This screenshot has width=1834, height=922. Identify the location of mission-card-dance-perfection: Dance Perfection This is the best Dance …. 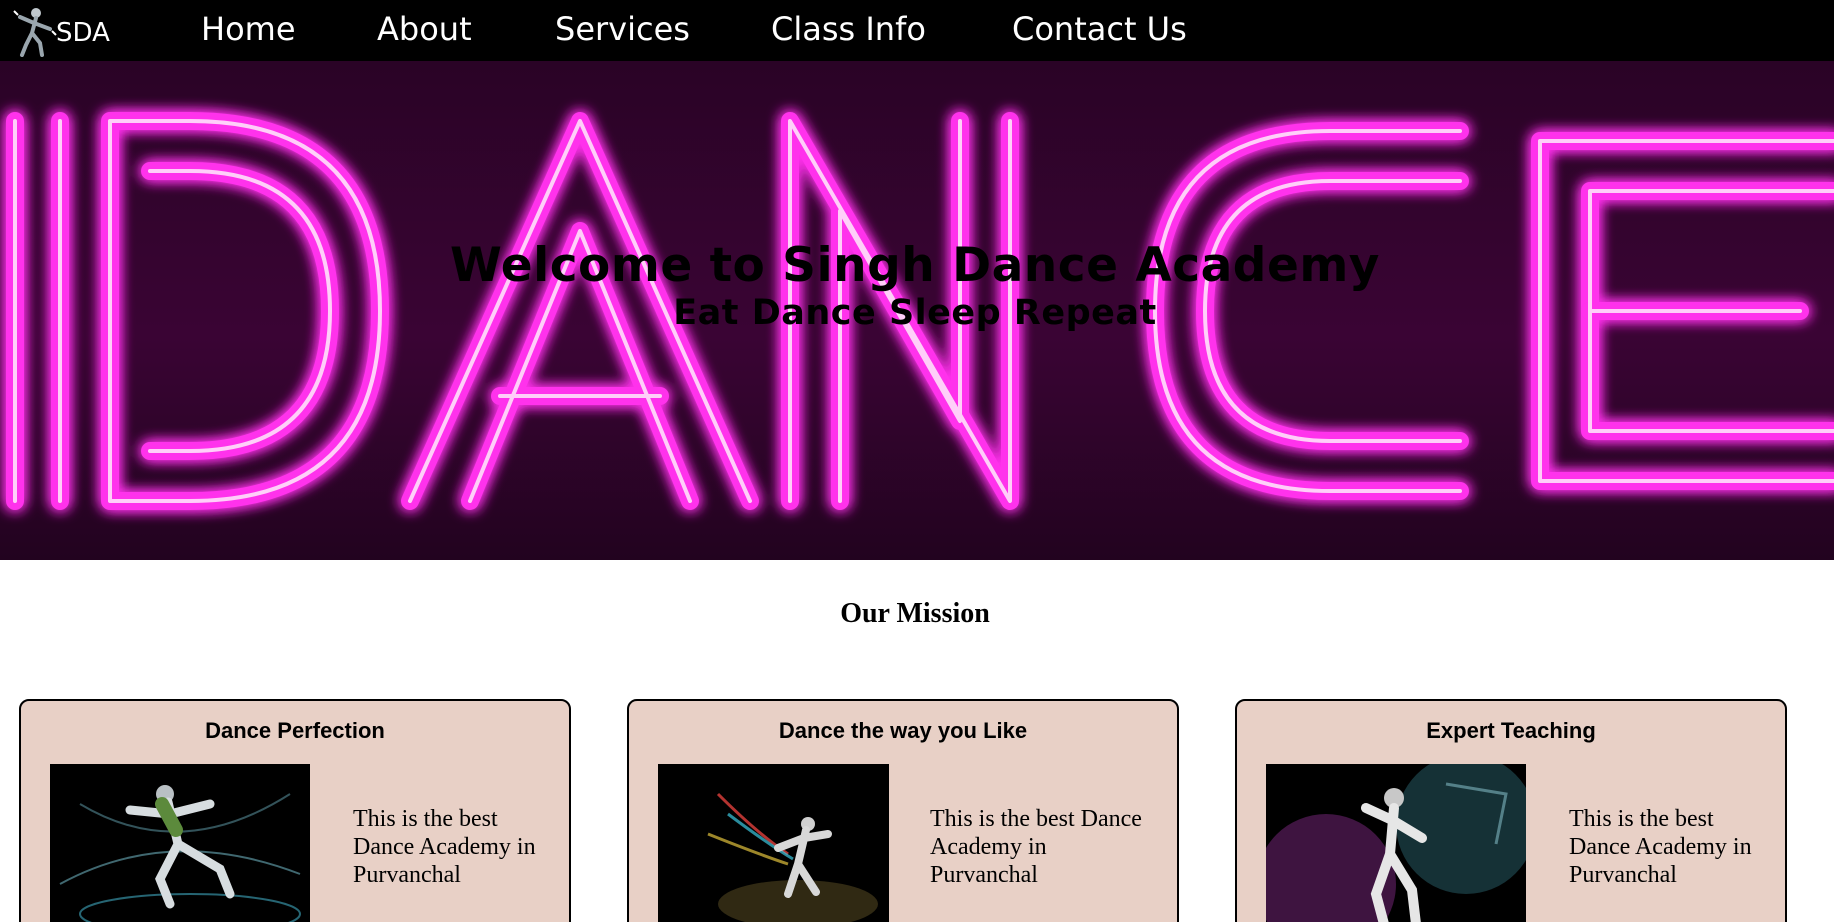
(295, 810).